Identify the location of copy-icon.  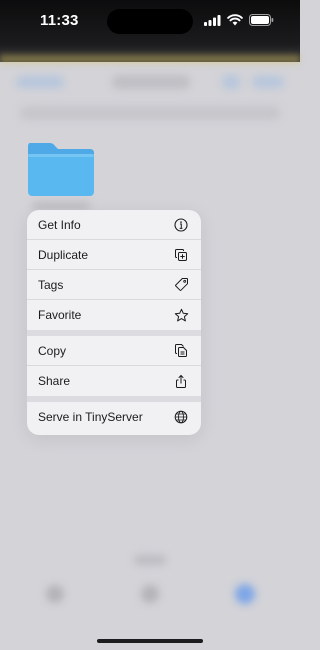
(181, 351).